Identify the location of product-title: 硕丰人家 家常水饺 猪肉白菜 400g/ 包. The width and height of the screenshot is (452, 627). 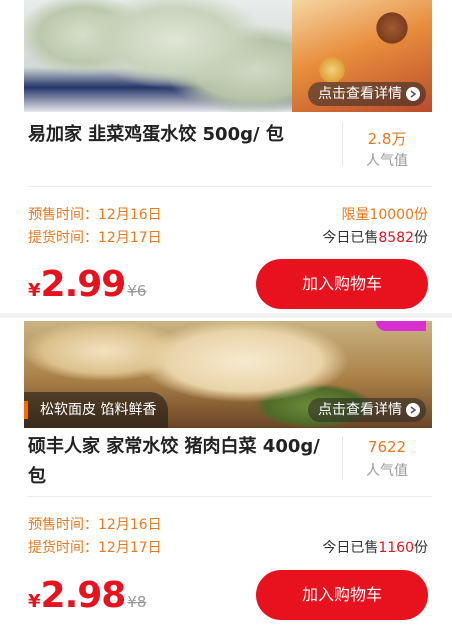
(178, 462).